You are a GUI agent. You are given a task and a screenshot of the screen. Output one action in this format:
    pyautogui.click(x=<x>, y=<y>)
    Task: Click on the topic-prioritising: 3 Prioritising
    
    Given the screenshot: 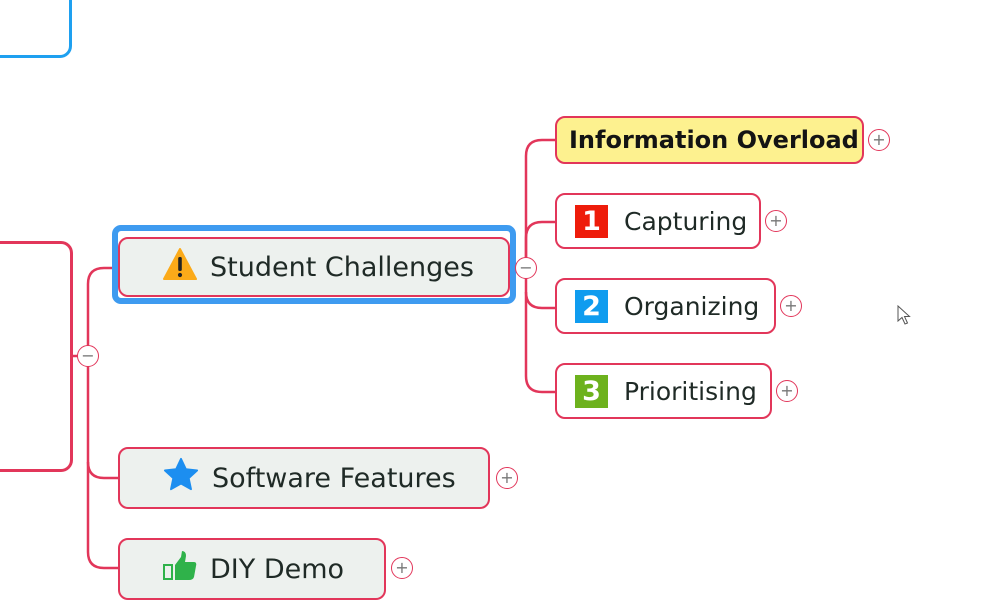 What is the action you would take?
    pyautogui.click(x=663, y=391)
    